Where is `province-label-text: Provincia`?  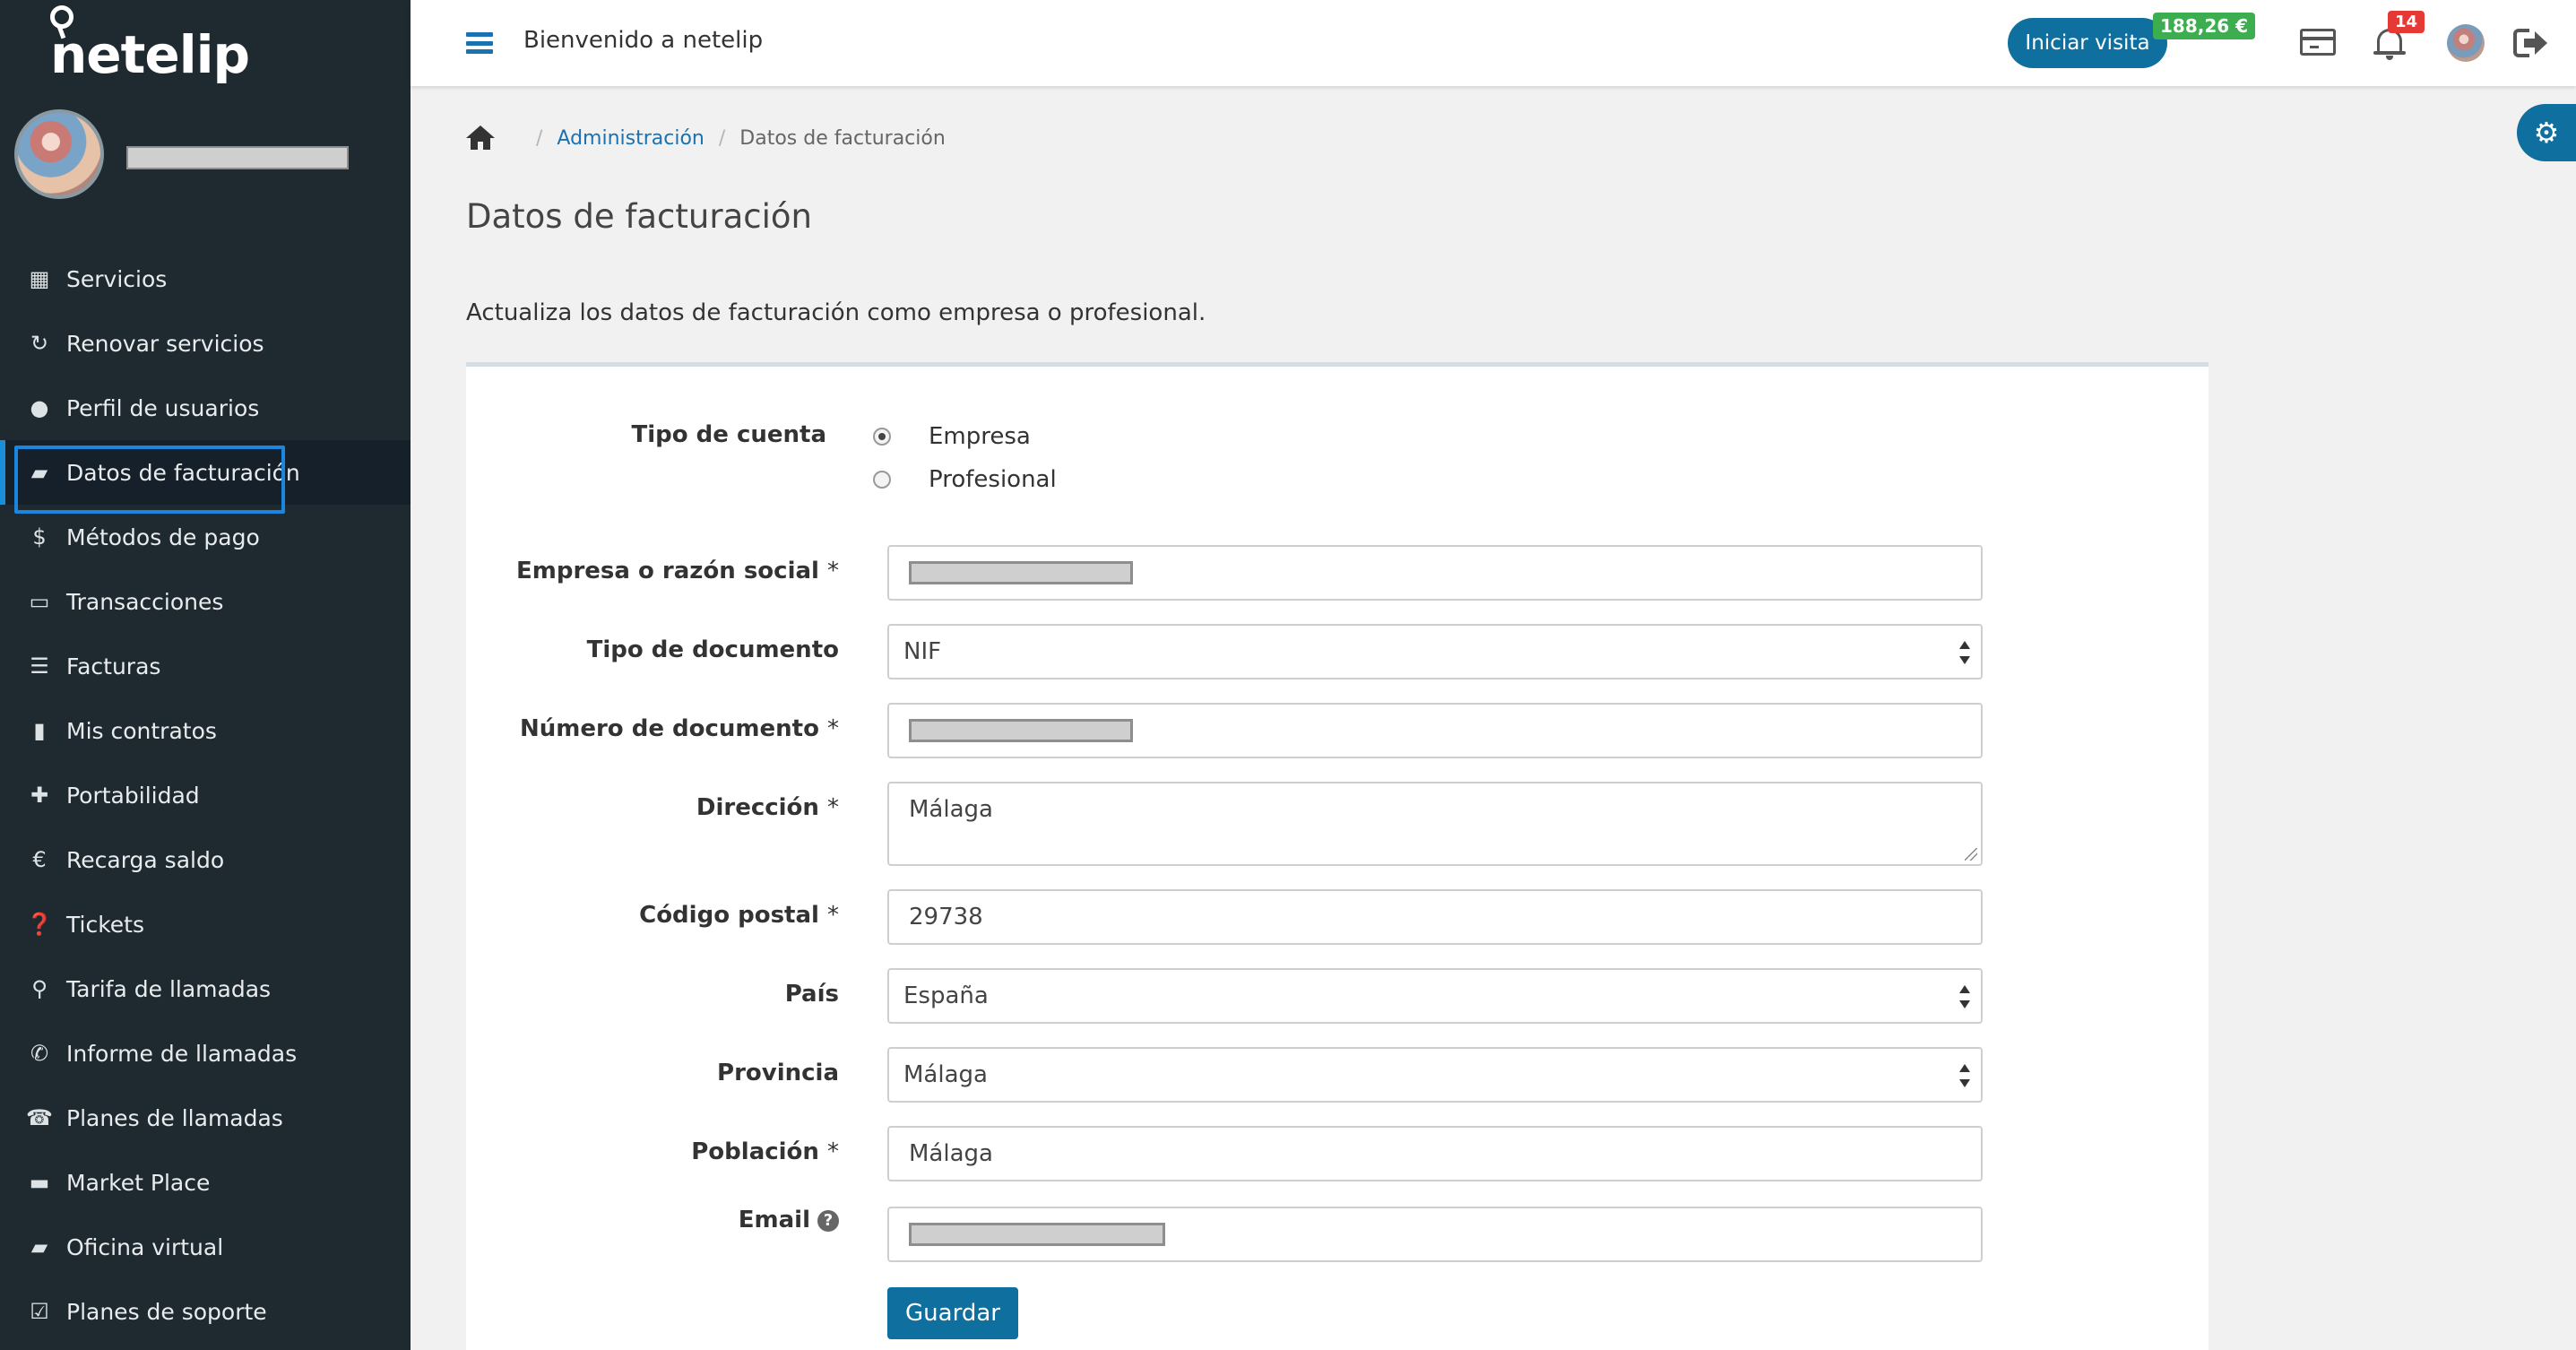 province-label-text: Provincia is located at coordinates (778, 1073).